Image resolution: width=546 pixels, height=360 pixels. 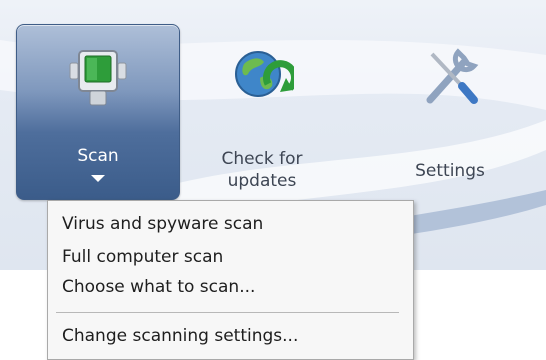 What do you see at coordinates (262, 76) in the screenshot?
I see `globe-refresh-icon` at bounding box center [262, 76].